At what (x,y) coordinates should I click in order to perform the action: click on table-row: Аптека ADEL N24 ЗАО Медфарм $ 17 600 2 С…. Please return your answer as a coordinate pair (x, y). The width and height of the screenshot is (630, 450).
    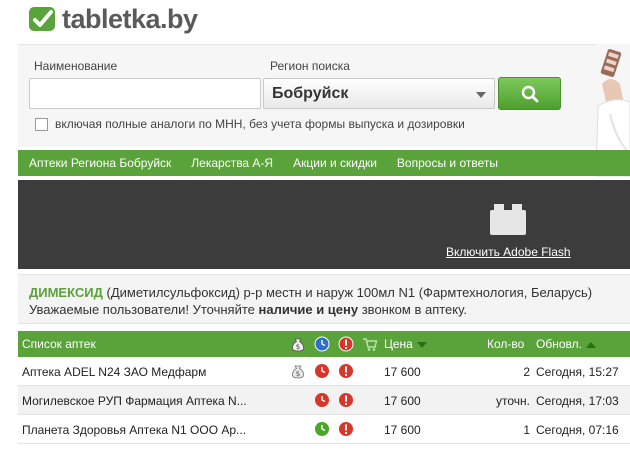
    Looking at the image, I should click on (324, 371).